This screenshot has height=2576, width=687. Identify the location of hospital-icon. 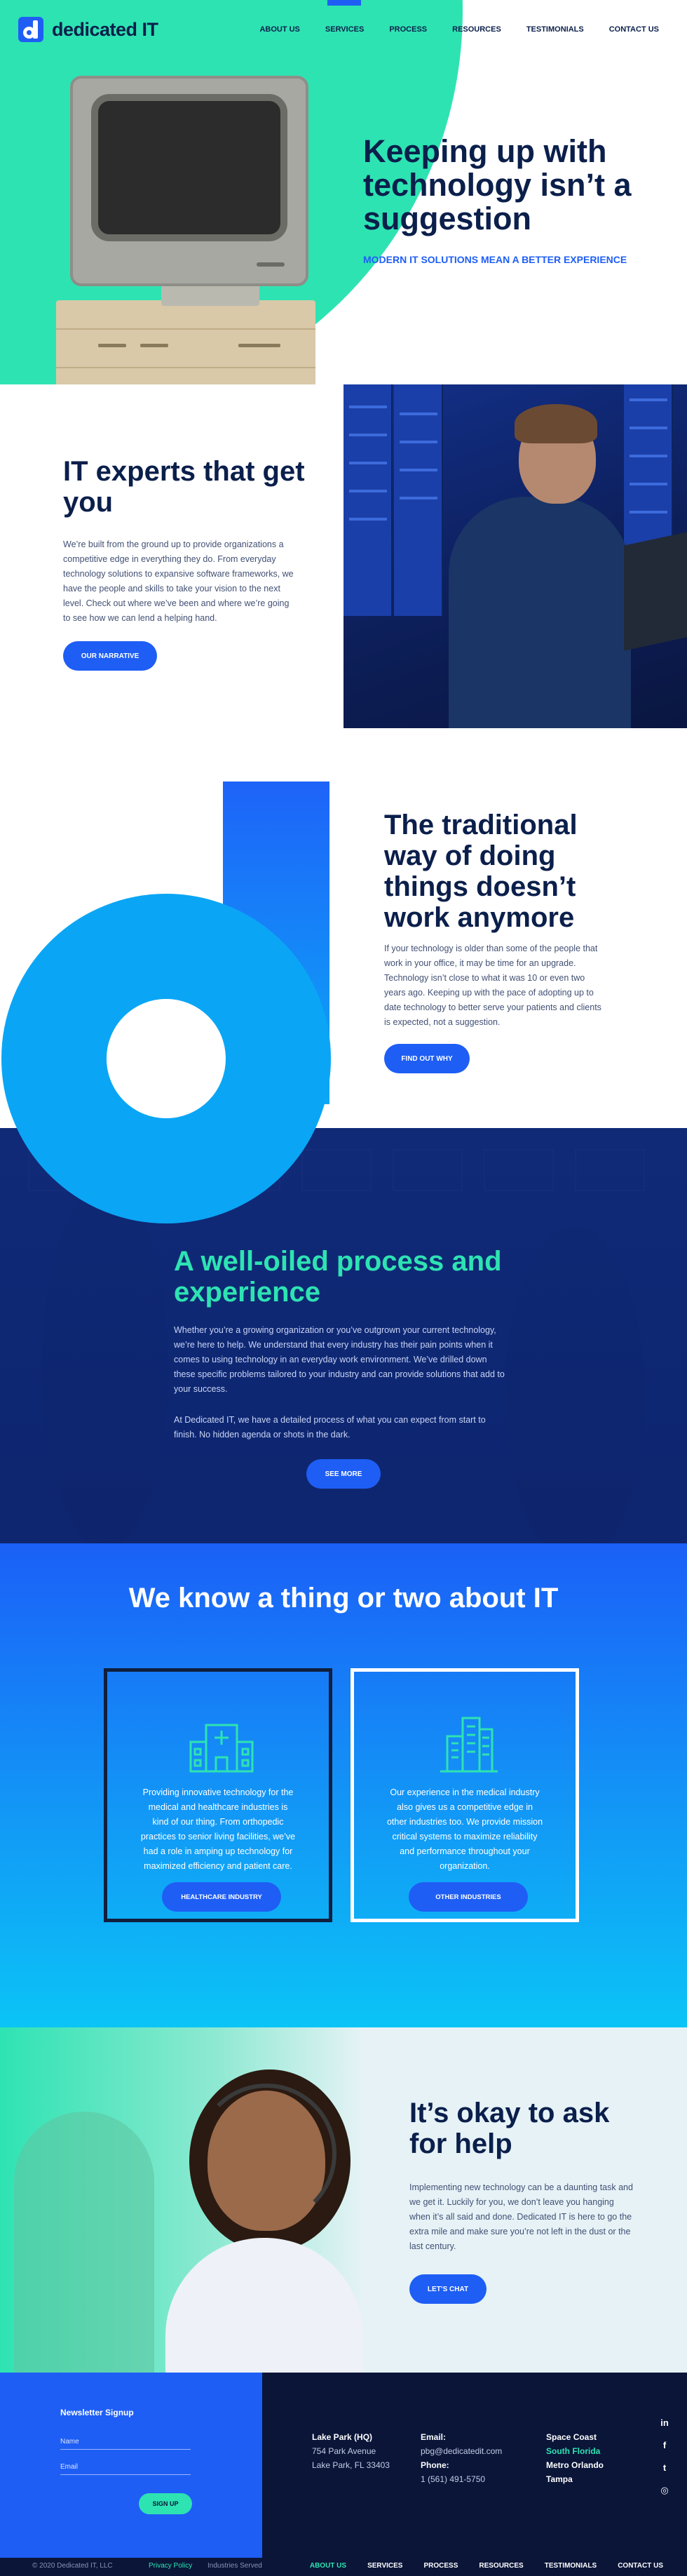
(222, 1749).